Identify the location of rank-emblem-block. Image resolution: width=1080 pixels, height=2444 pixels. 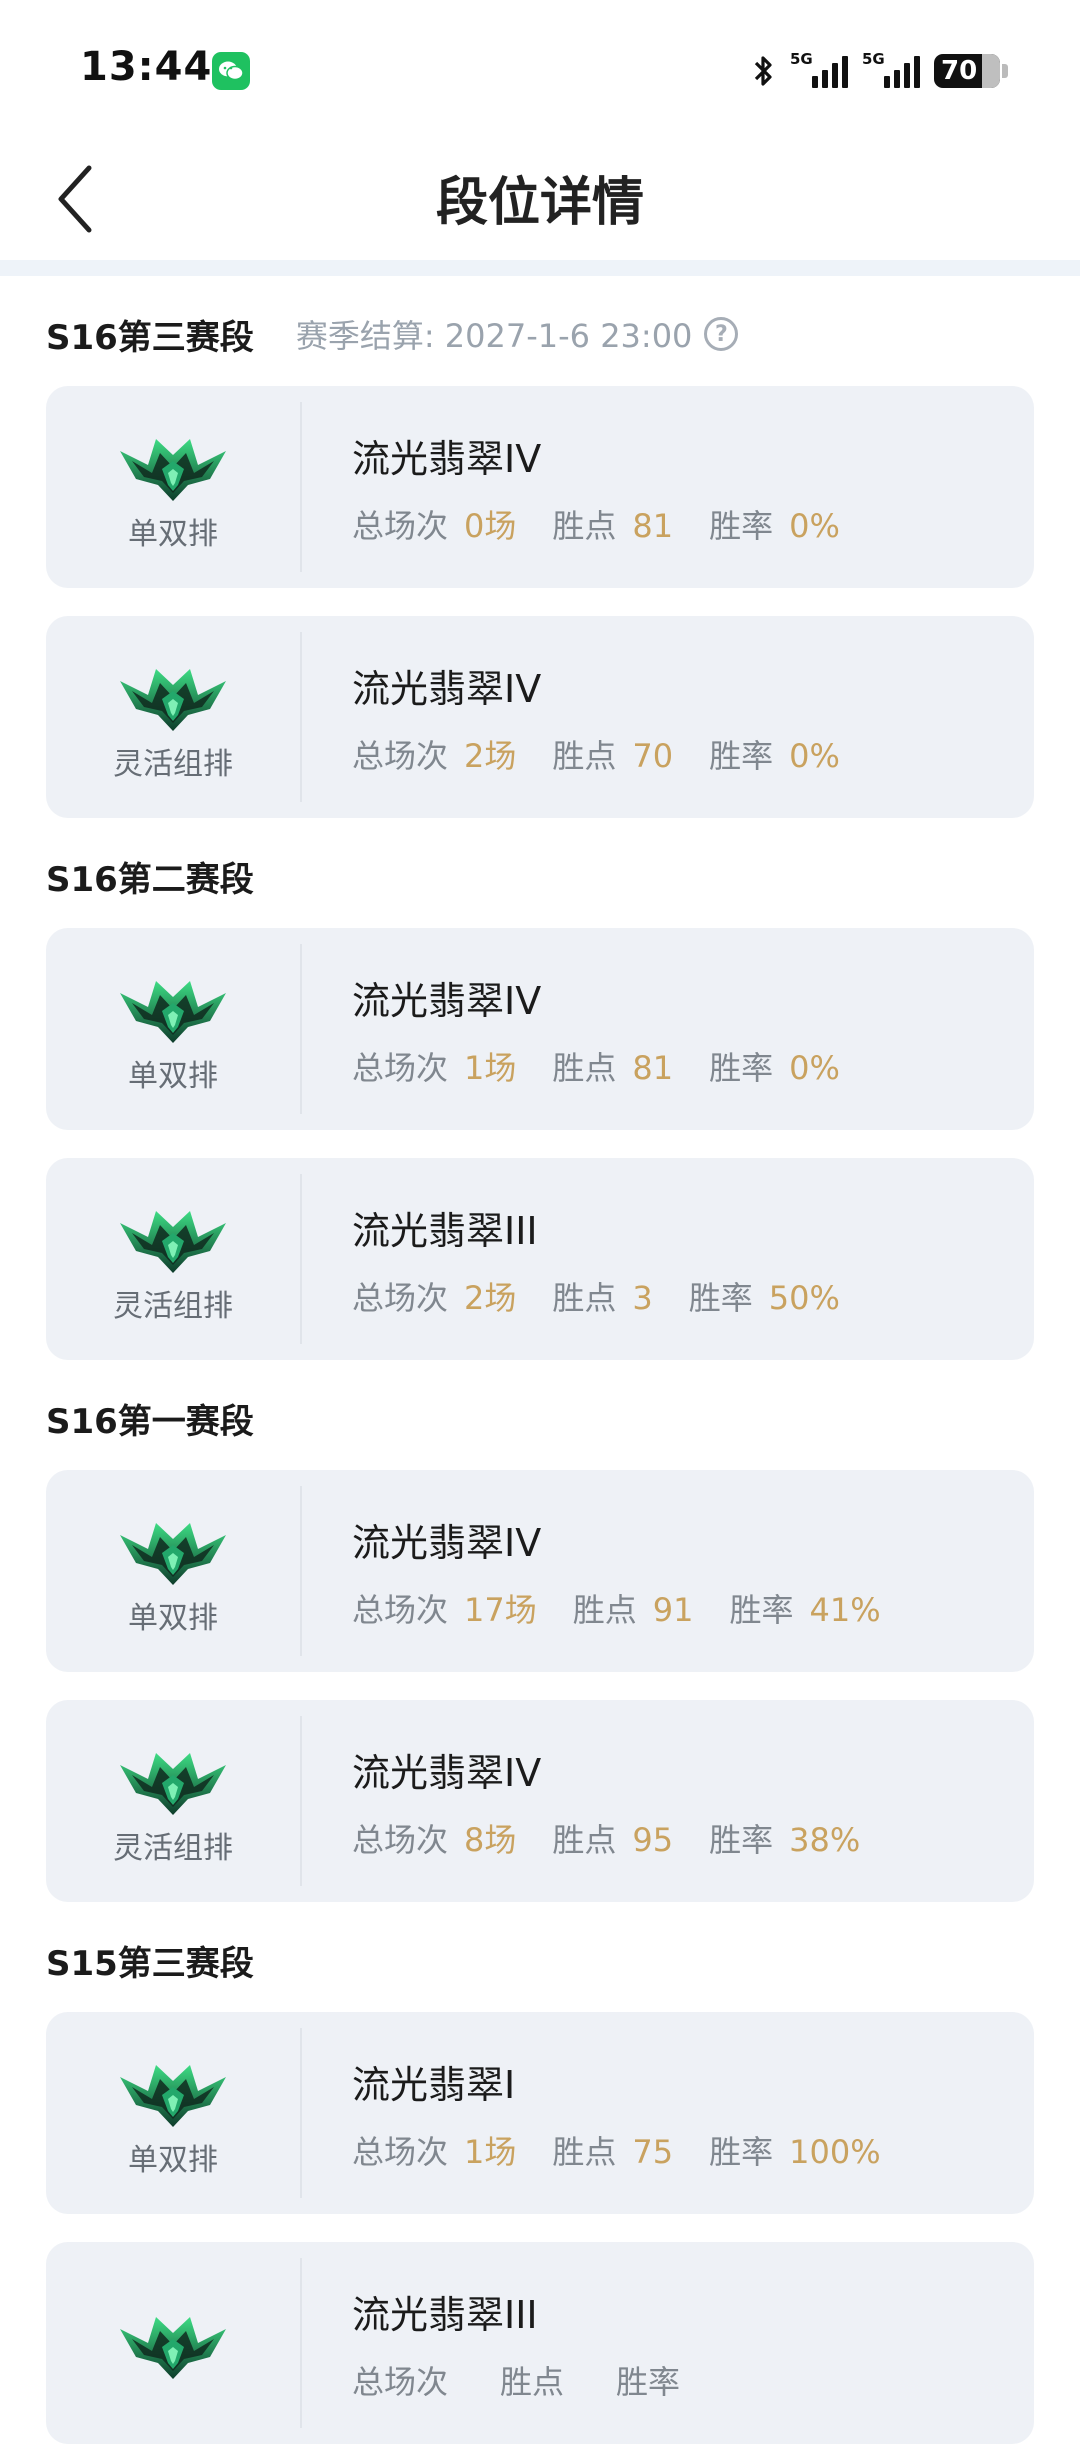
(173, 2343).